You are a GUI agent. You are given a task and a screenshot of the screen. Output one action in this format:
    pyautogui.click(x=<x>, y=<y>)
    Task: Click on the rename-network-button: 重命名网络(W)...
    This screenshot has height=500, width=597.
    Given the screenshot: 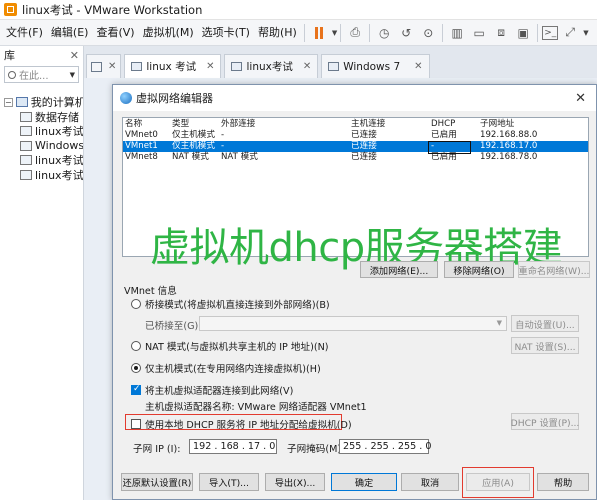 What is the action you would take?
    pyautogui.click(x=554, y=269)
    